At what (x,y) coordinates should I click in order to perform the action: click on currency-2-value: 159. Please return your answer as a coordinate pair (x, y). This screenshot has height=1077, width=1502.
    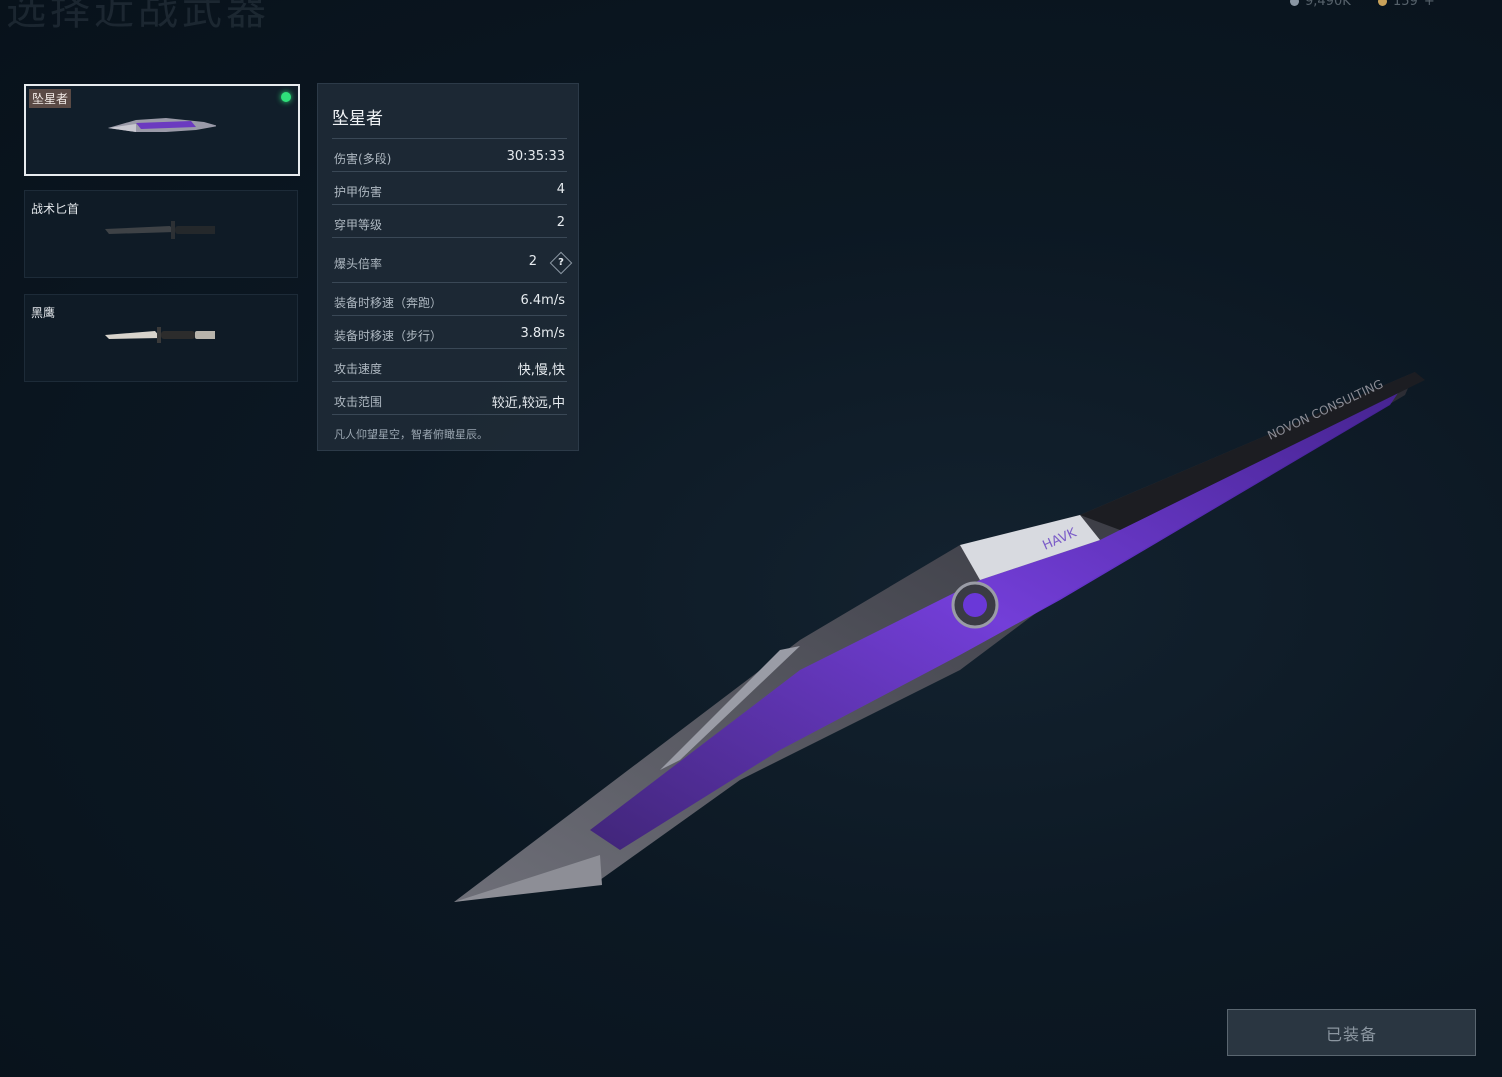
    Looking at the image, I should click on (1405, 4).